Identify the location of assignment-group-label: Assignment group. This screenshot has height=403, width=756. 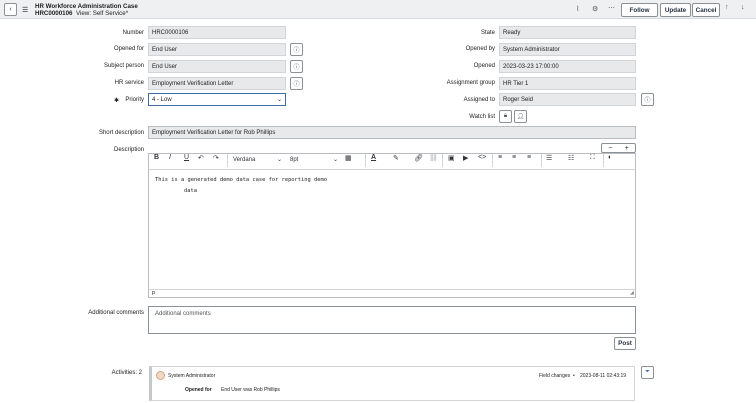
(470, 83).